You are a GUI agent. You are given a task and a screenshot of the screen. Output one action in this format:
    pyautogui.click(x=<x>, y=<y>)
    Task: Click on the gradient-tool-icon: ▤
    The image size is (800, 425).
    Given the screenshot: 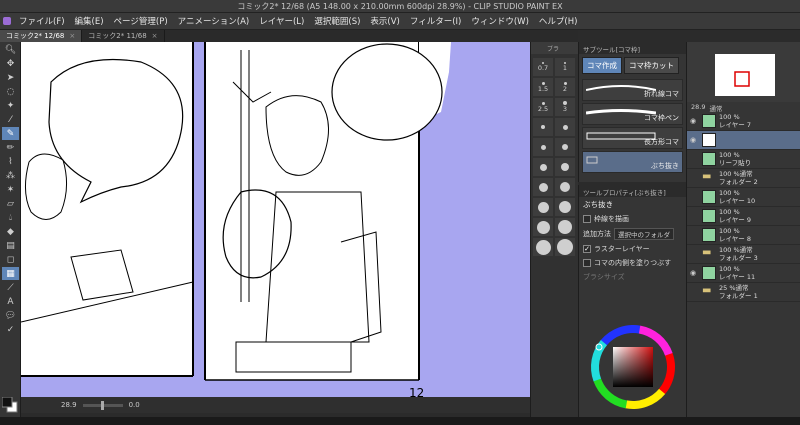 What is the action you would take?
    pyautogui.click(x=10, y=245)
    